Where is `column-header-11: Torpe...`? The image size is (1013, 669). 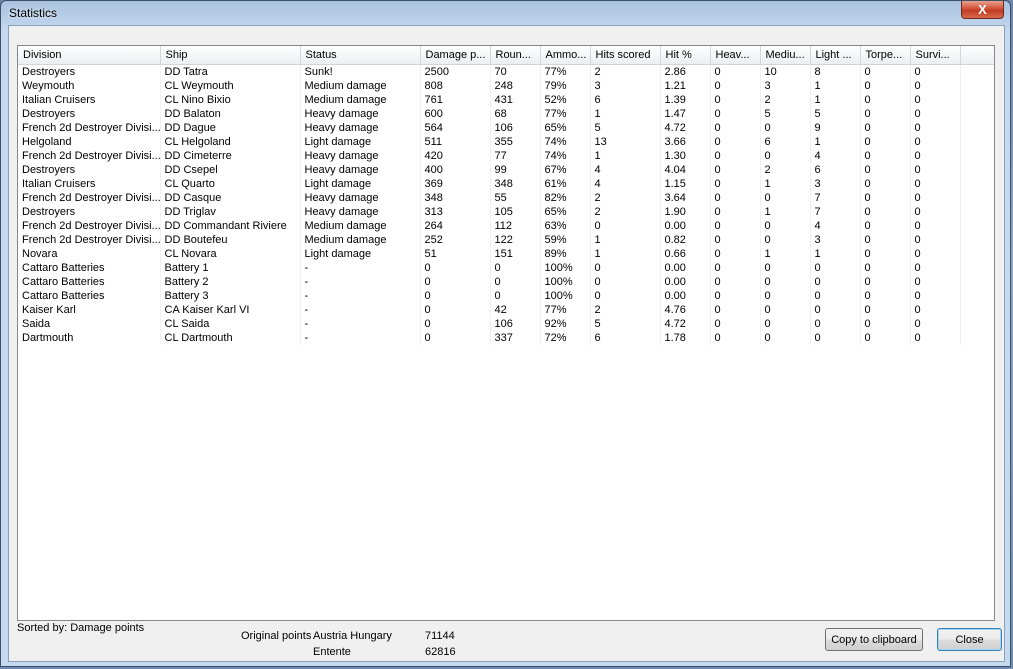 column-header-11: Torpe... is located at coordinates (885, 55).